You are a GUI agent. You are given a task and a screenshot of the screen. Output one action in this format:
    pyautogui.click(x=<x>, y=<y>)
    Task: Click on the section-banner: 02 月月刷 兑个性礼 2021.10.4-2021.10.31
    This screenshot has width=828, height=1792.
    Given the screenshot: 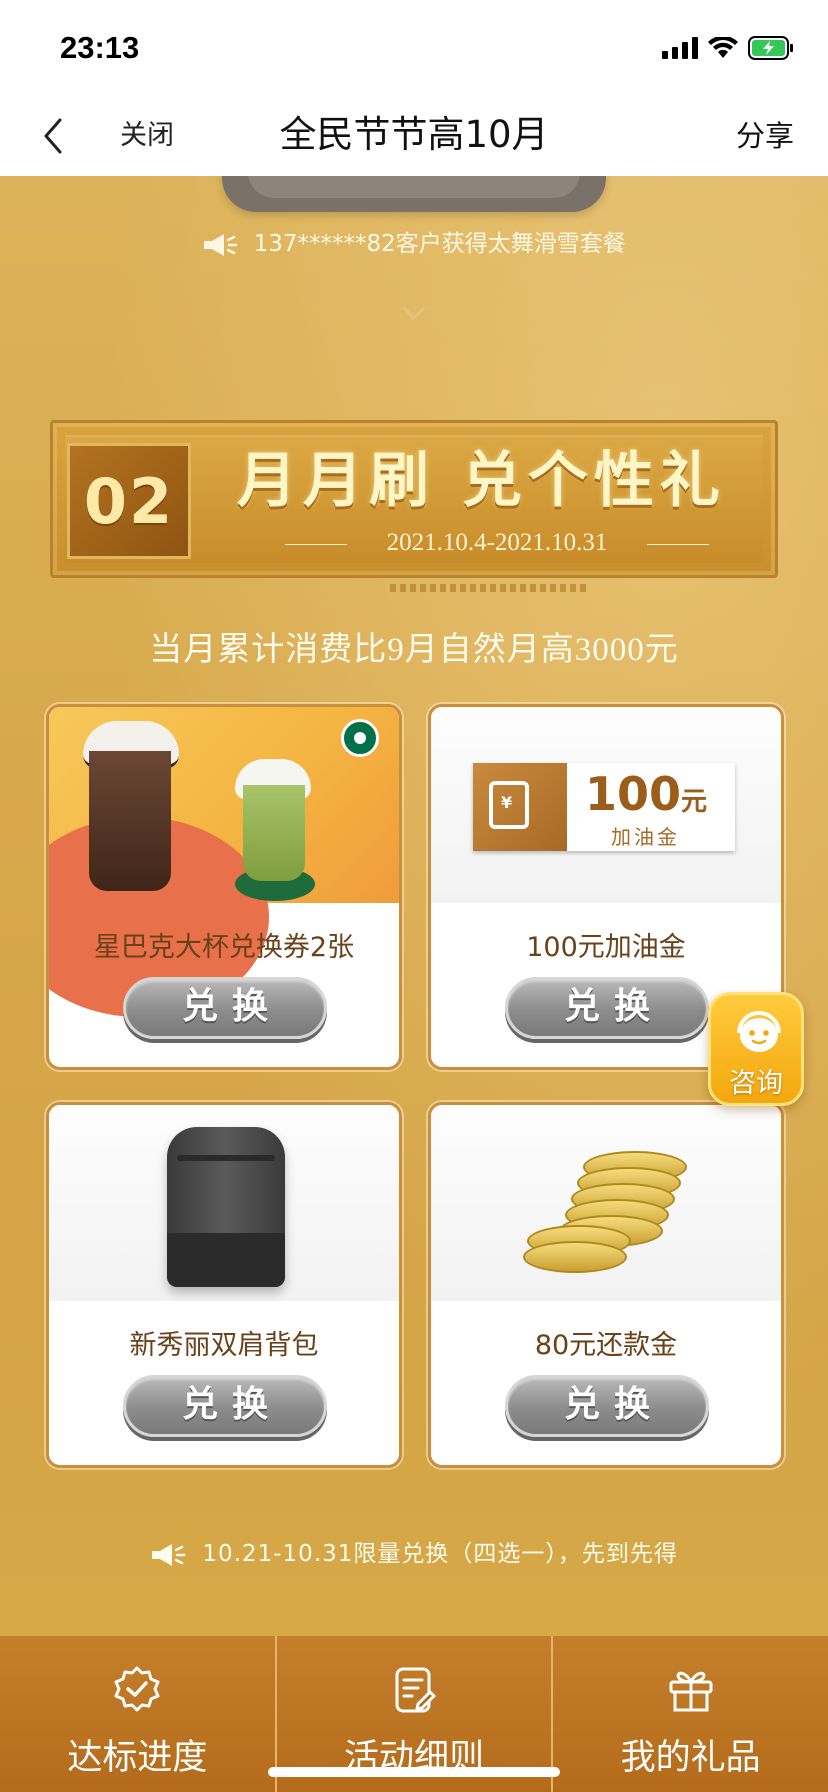 What is the action you would take?
    pyautogui.click(x=414, y=506)
    